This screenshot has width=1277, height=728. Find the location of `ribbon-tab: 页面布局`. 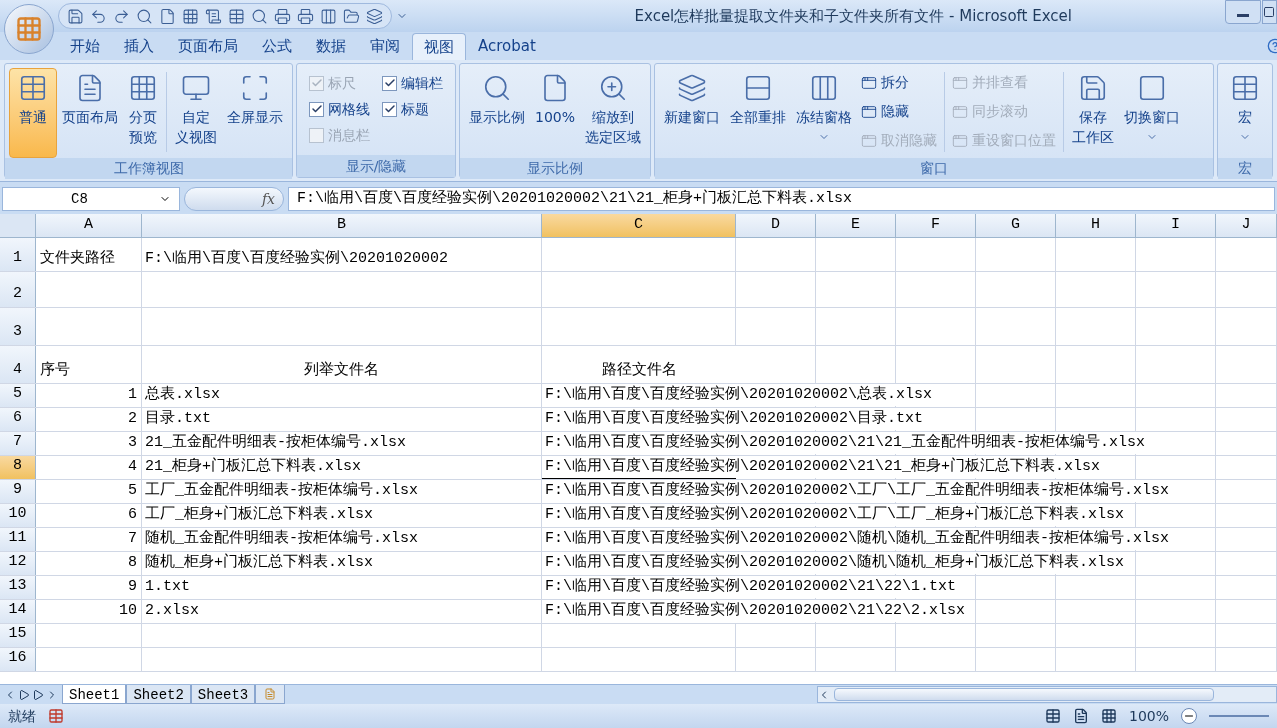

ribbon-tab: 页面布局 is located at coordinates (208, 46).